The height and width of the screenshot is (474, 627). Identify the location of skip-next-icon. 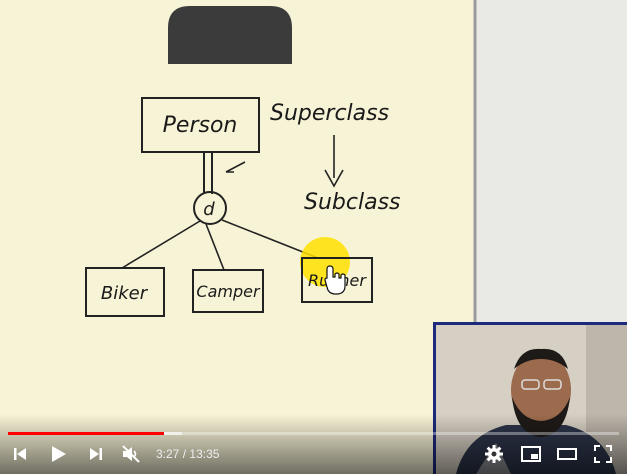
(96, 454).